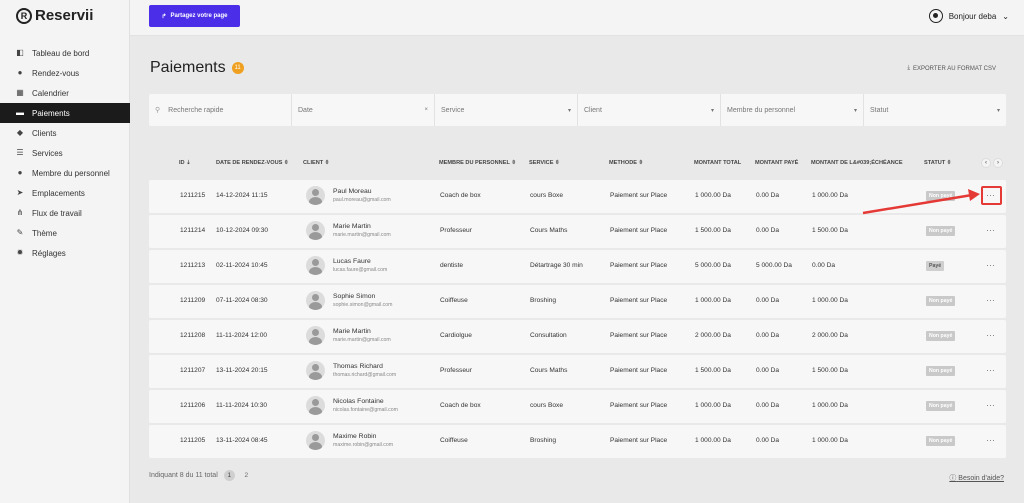  I want to click on cell-id: 1211209, so click(193, 300).